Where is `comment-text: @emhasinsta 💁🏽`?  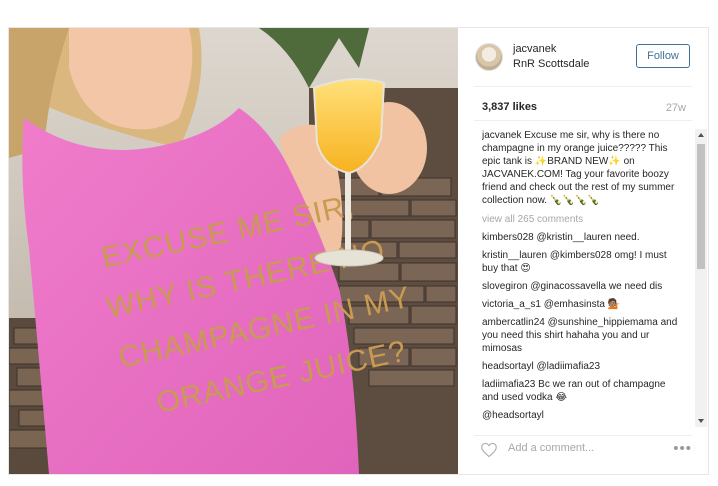
comment-text: @emhasinsta 💁🏽 is located at coordinates (582, 304).